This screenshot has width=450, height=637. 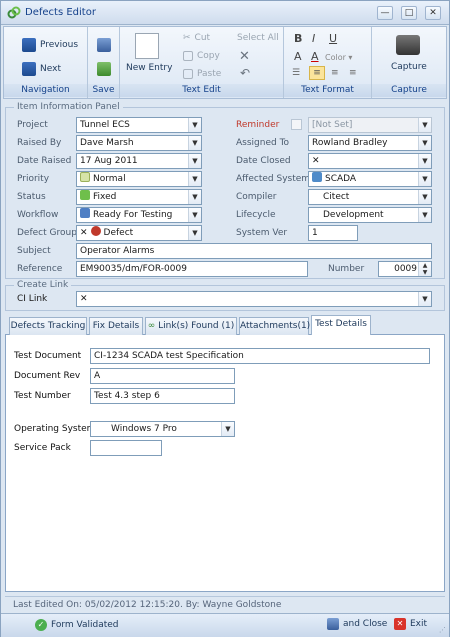 I want to click on ci-link-label: CI Link, so click(x=32, y=299).